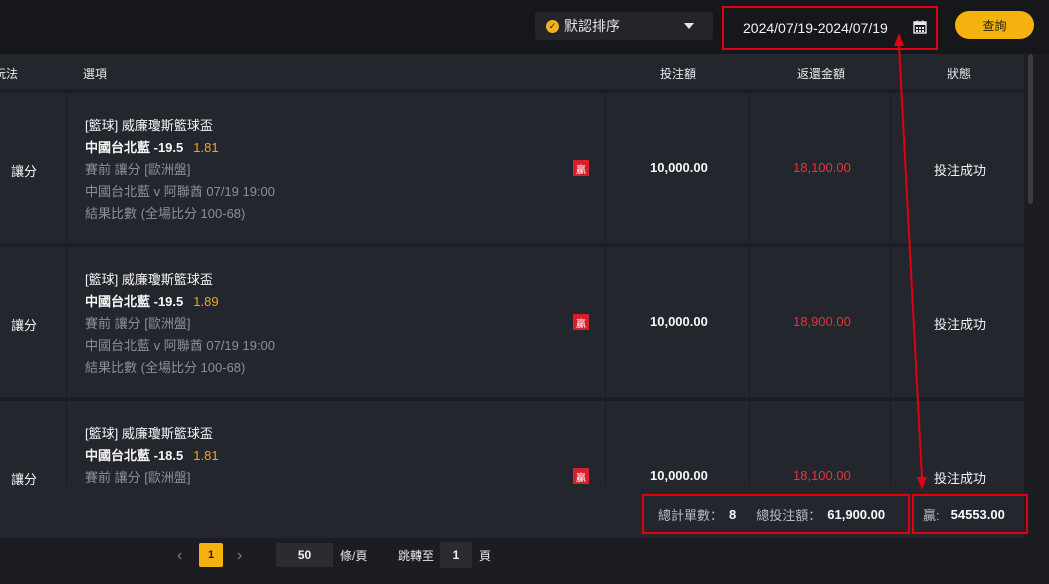  Describe the element at coordinates (9, 74) in the screenshot. I see `column-play-type: 玩法` at that location.